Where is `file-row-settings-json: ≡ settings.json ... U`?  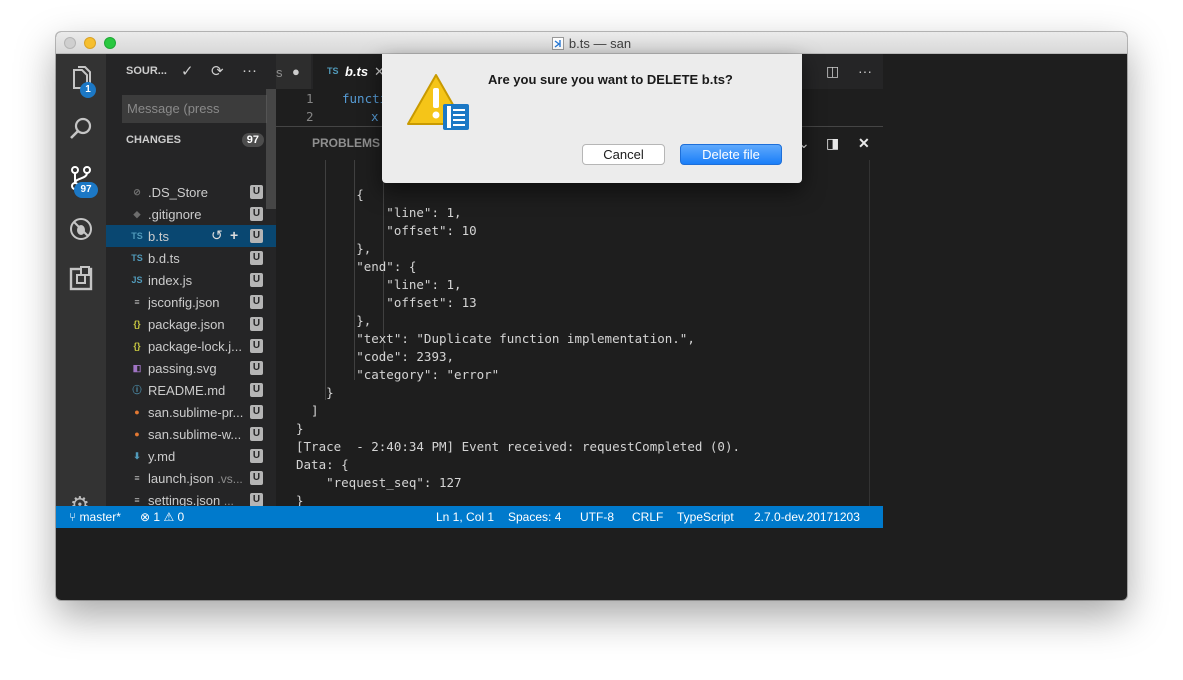 file-row-settings-json: ≡ settings.json ... U is located at coordinates (191, 497).